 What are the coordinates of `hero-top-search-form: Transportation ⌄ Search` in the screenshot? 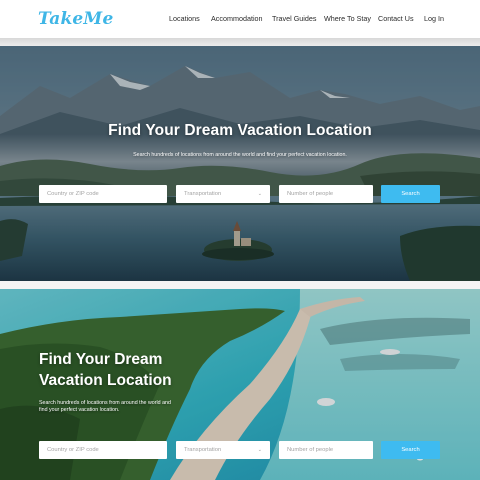 It's located at (240, 194).